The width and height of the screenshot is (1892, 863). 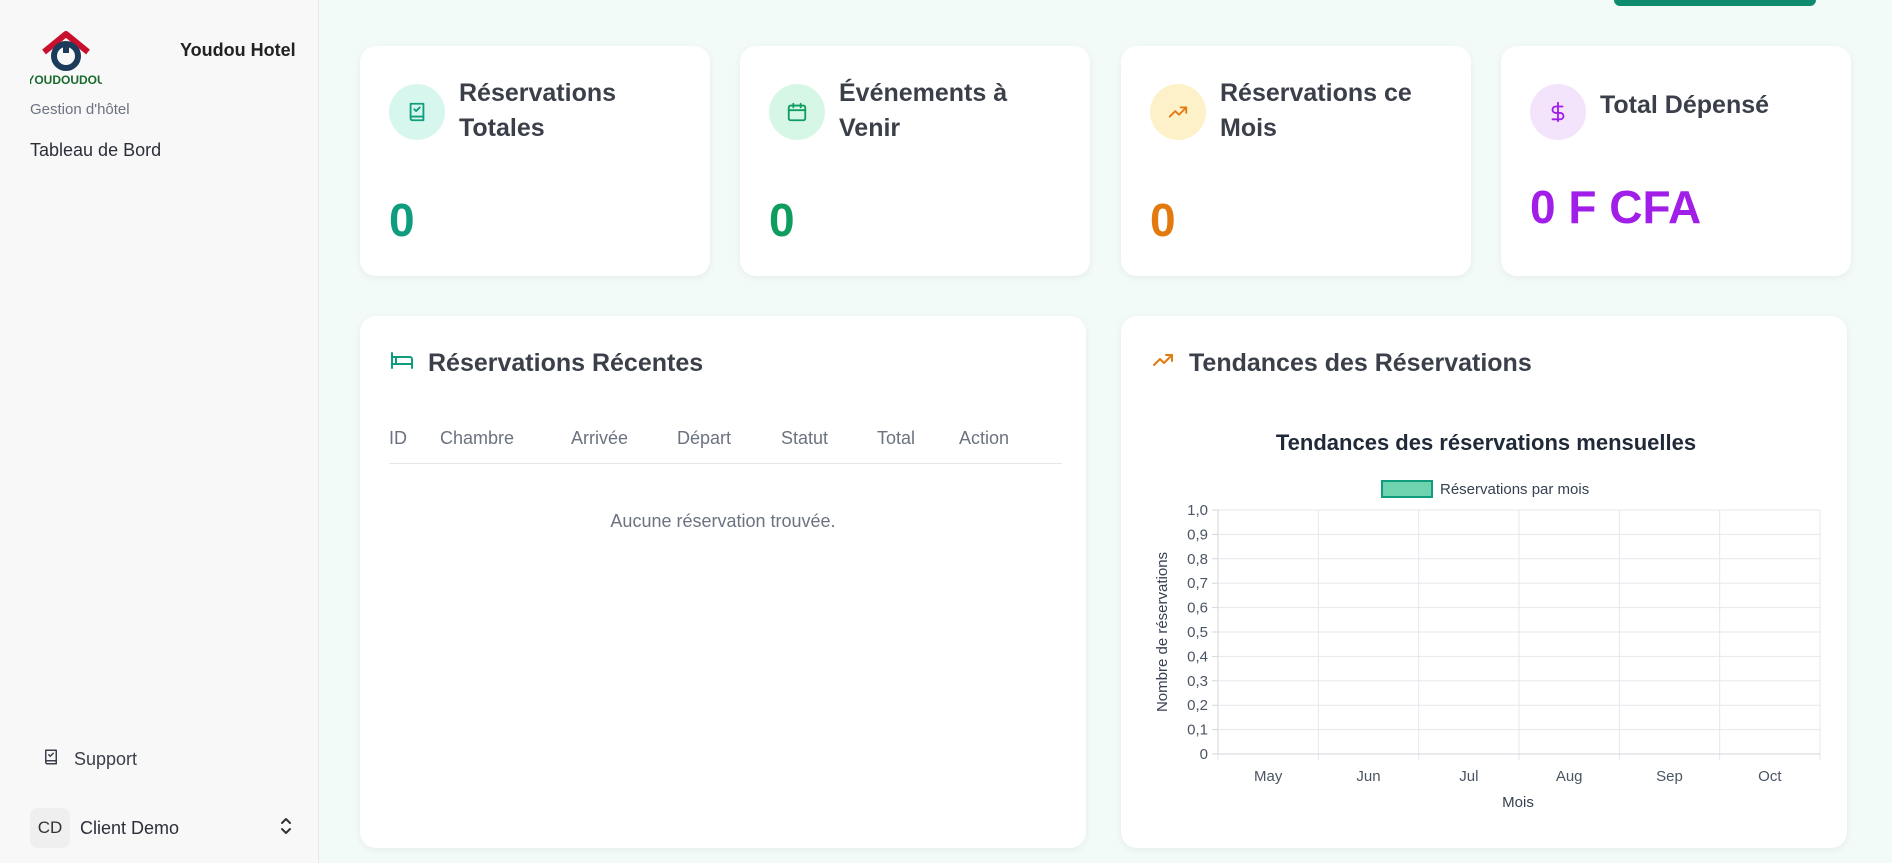 What do you see at coordinates (1368, 776) in the screenshot?
I see `x-tick-label: Jun` at bounding box center [1368, 776].